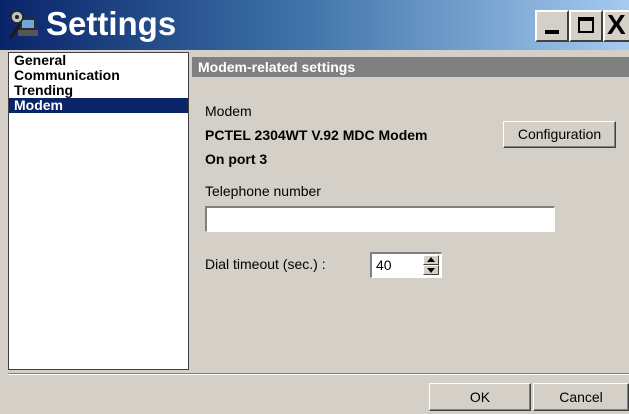 The width and height of the screenshot is (629, 414). I want to click on maximize-icon, so click(586, 25).